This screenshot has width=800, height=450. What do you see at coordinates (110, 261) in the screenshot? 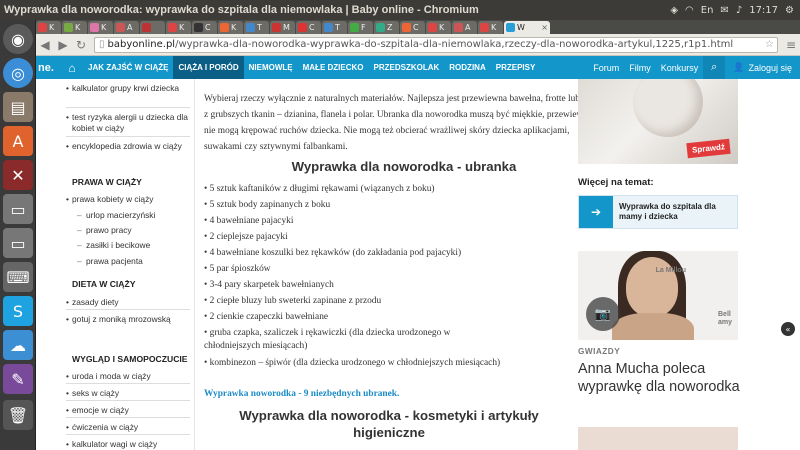
I see `sidebar-sublink: prawa pacjenta` at bounding box center [110, 261].